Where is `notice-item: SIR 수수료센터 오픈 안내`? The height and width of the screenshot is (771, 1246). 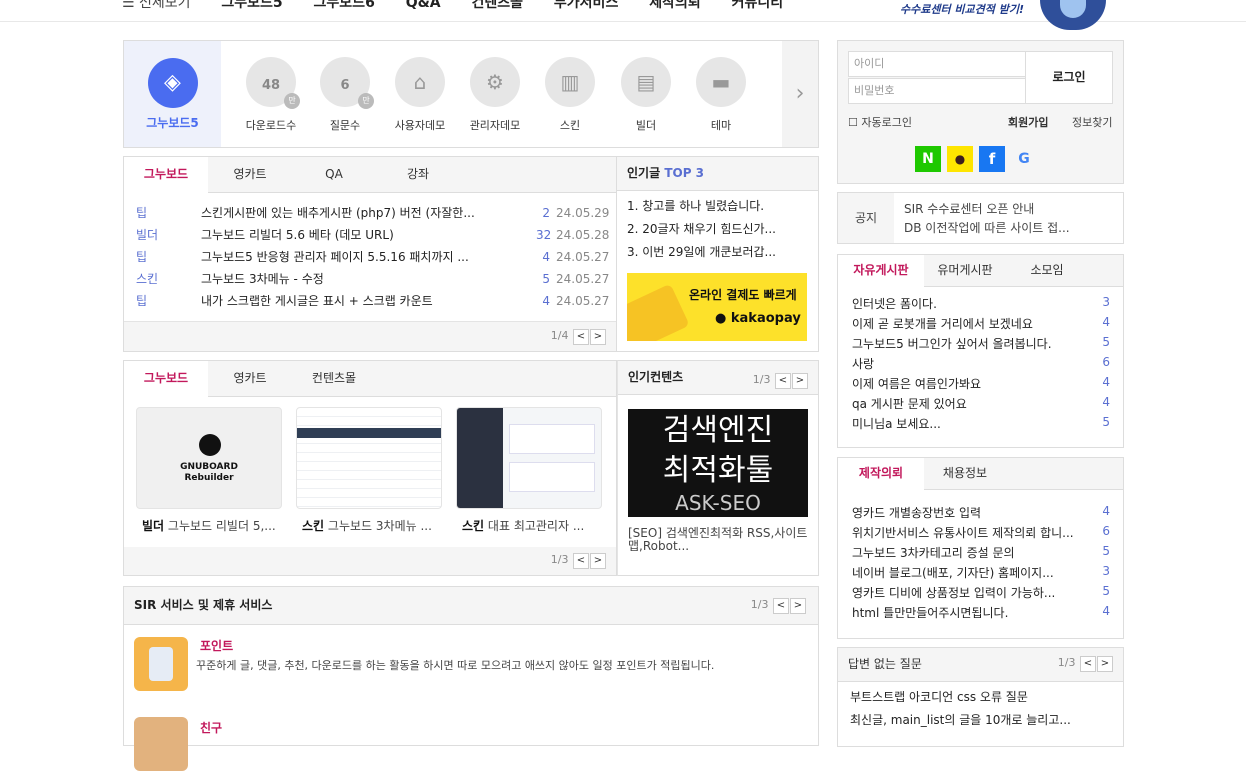 notice-item: SIR 수수료센터 오픈 안내 is located at coordinates (969, 208).